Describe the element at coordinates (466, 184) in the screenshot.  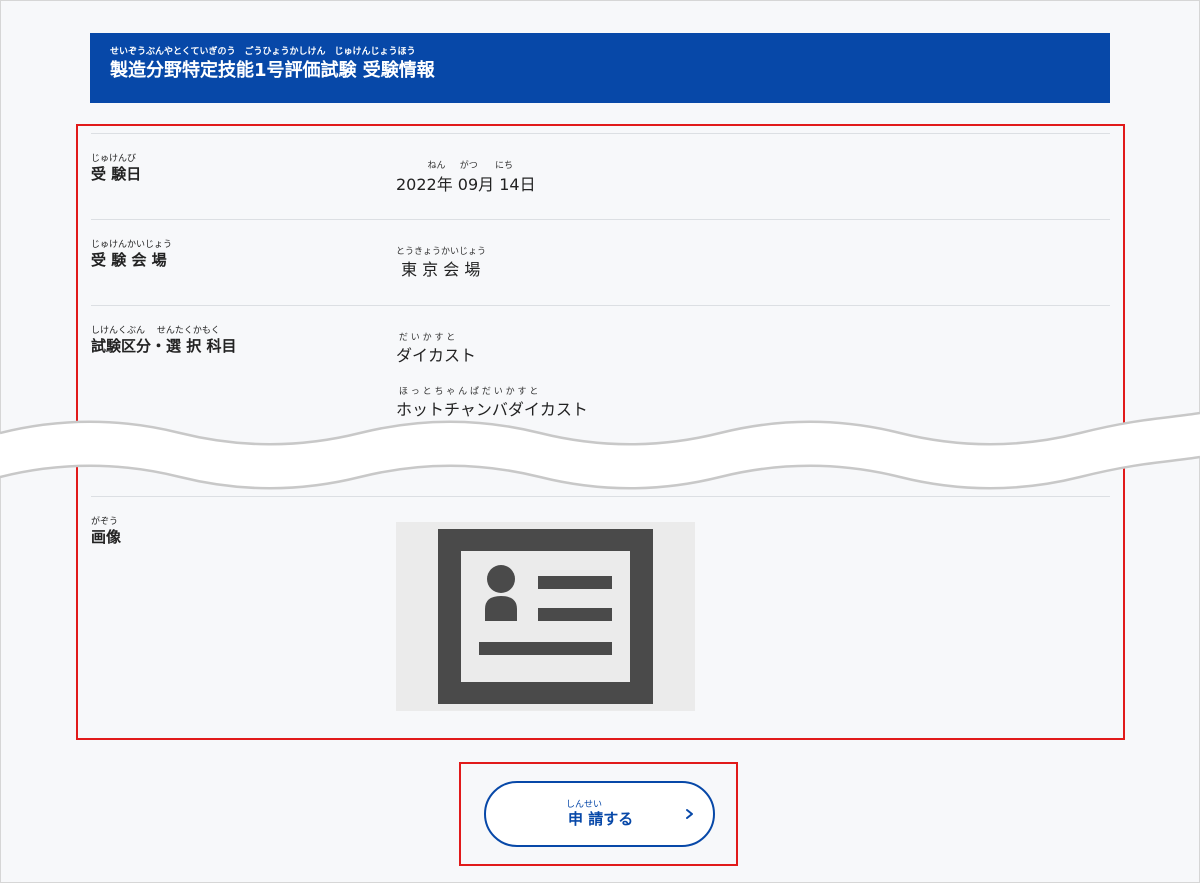
I see `exam-date-value: 2022年 09月 14日` at that location.